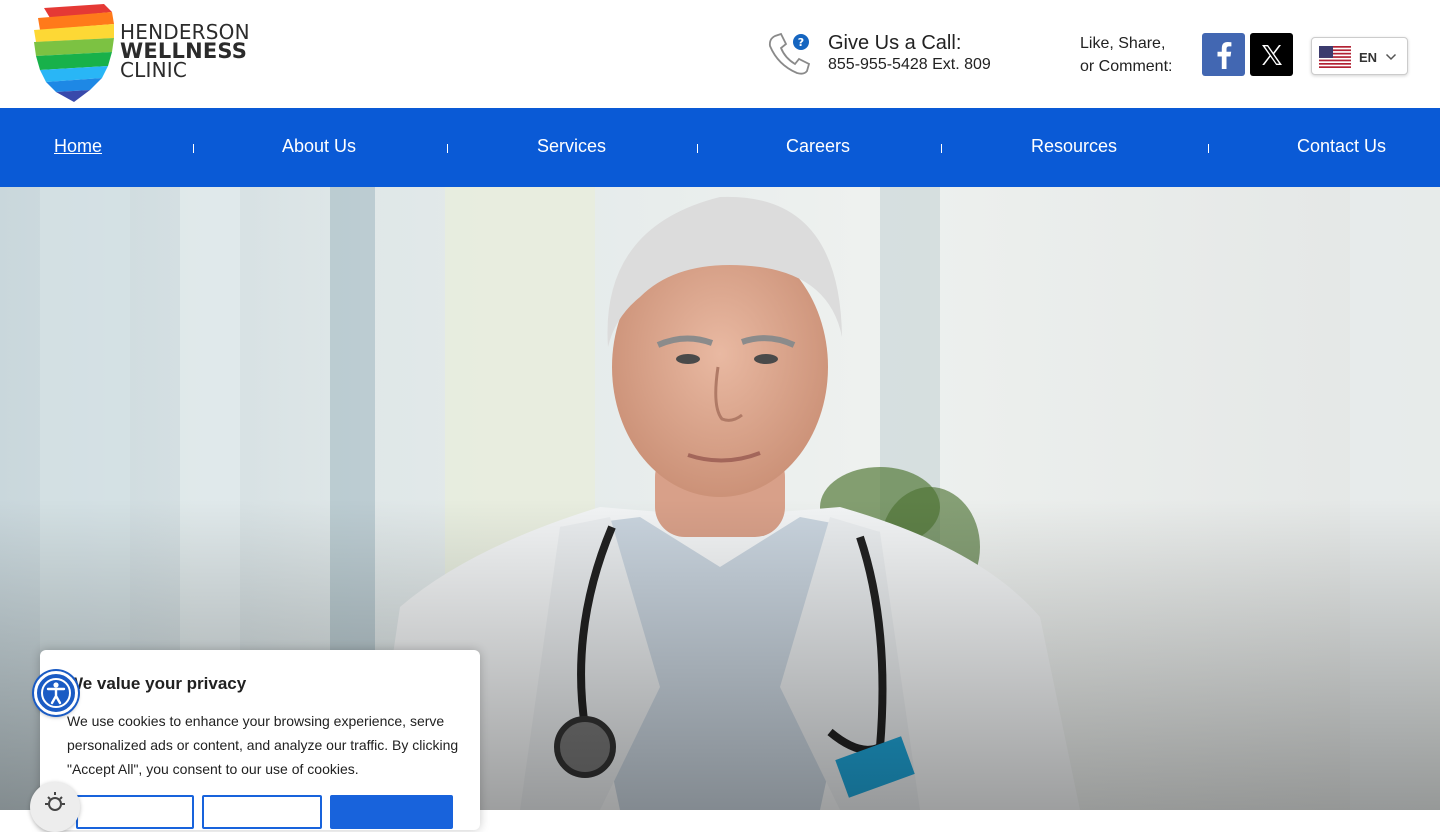 This screenshot has width=1440, height=832. What do you see at coordinates (1126, 66) in the screenshot?
I see `social-caption-line-2: or Comment:` at bounding box center [1126, 66].